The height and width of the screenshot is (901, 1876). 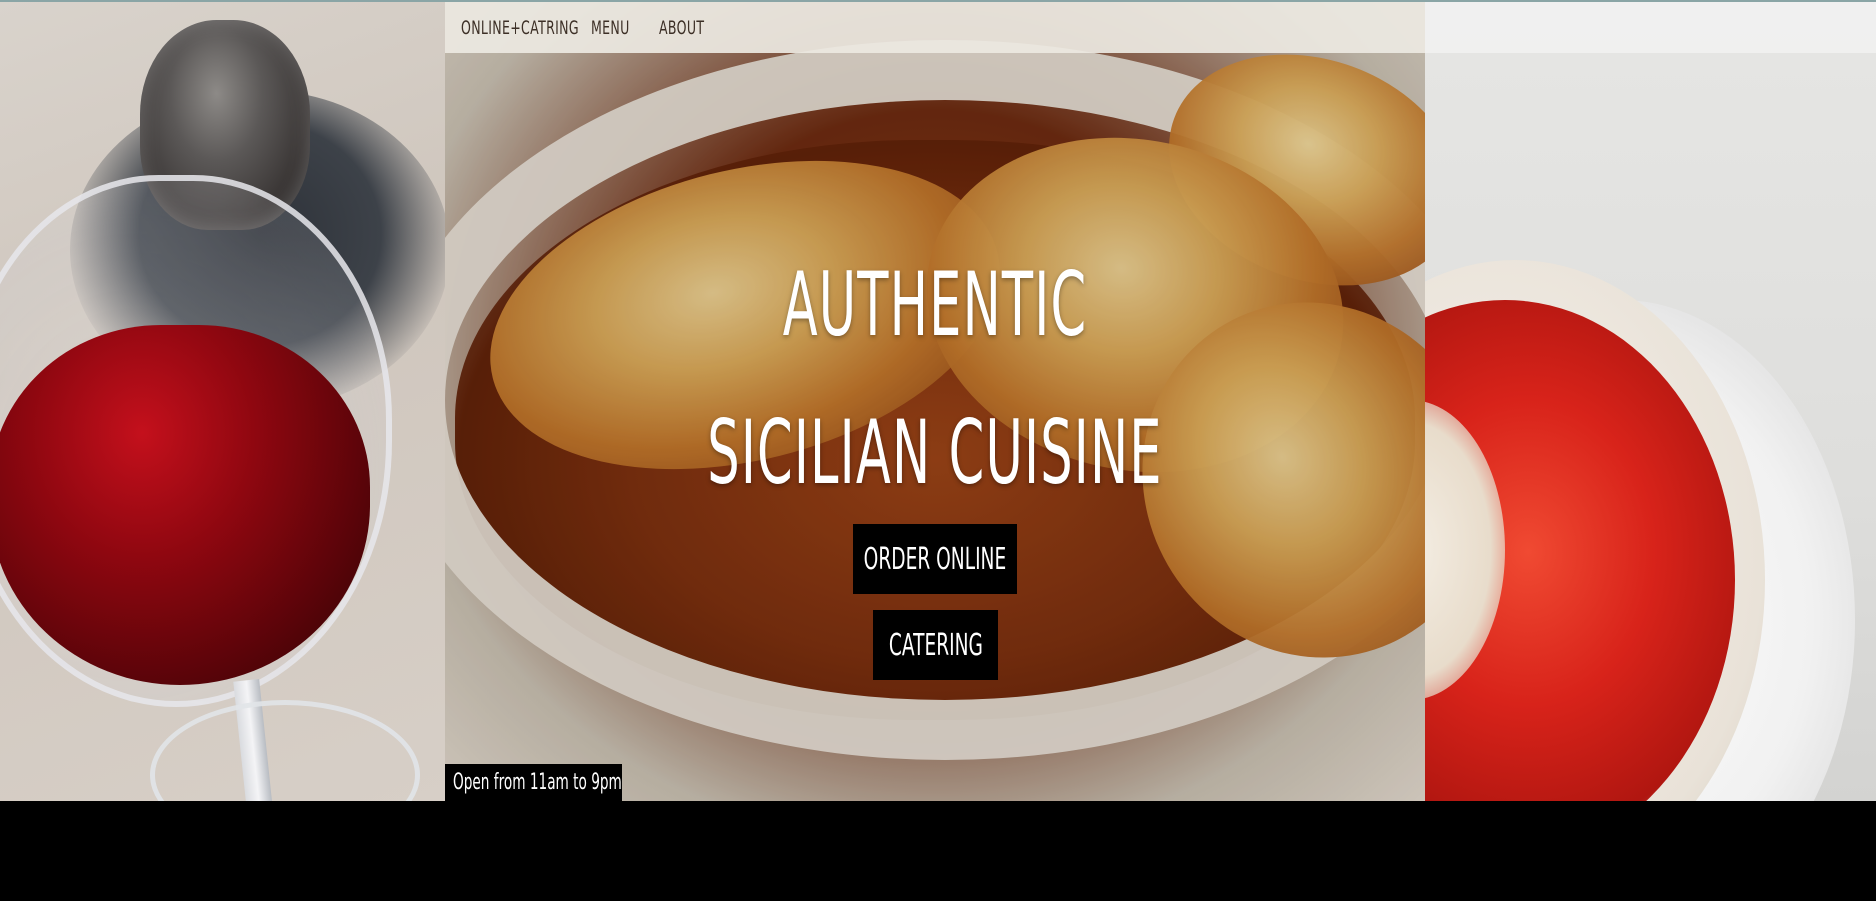 I want to click on catering-label: CATERING, so click(x=935, y=645).